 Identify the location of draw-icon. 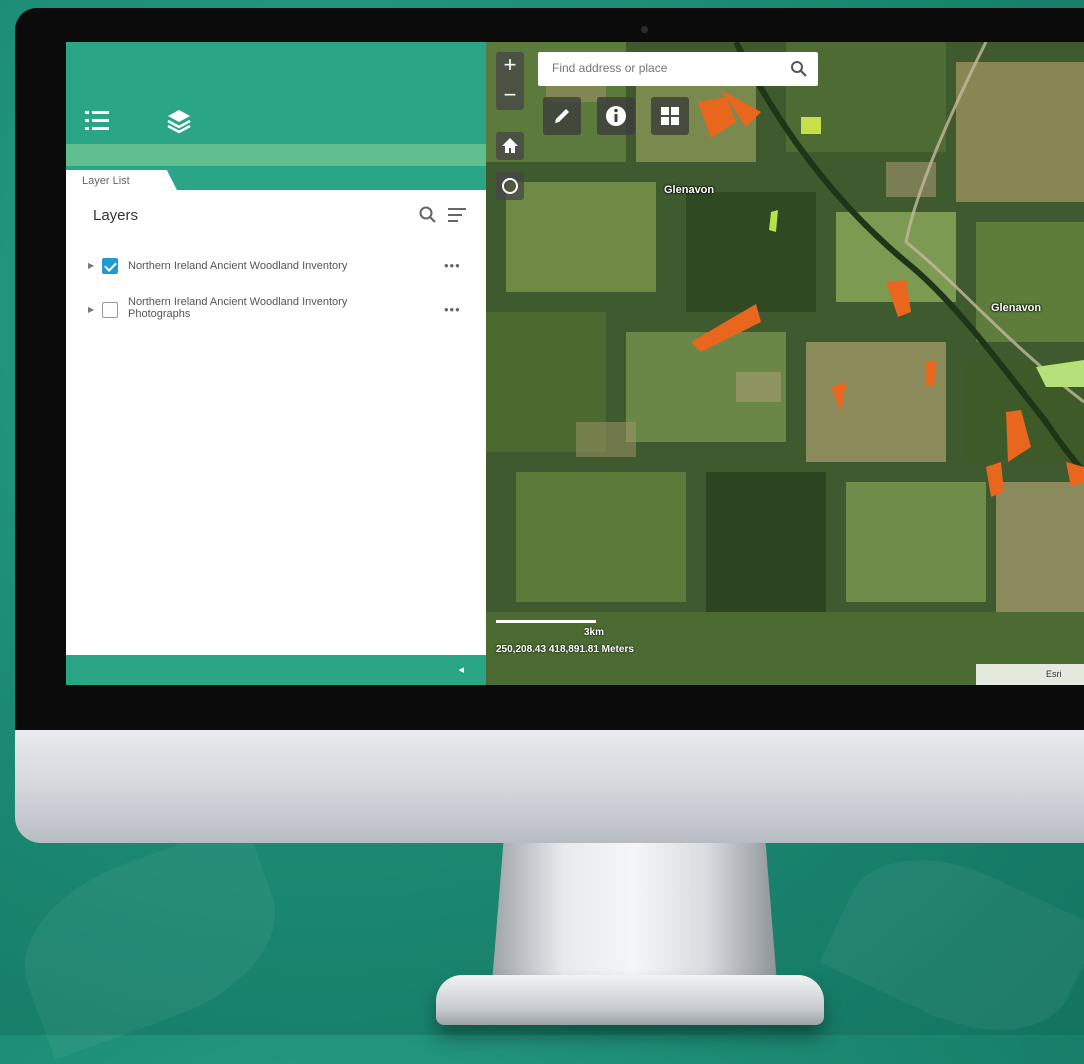
(562, 116).